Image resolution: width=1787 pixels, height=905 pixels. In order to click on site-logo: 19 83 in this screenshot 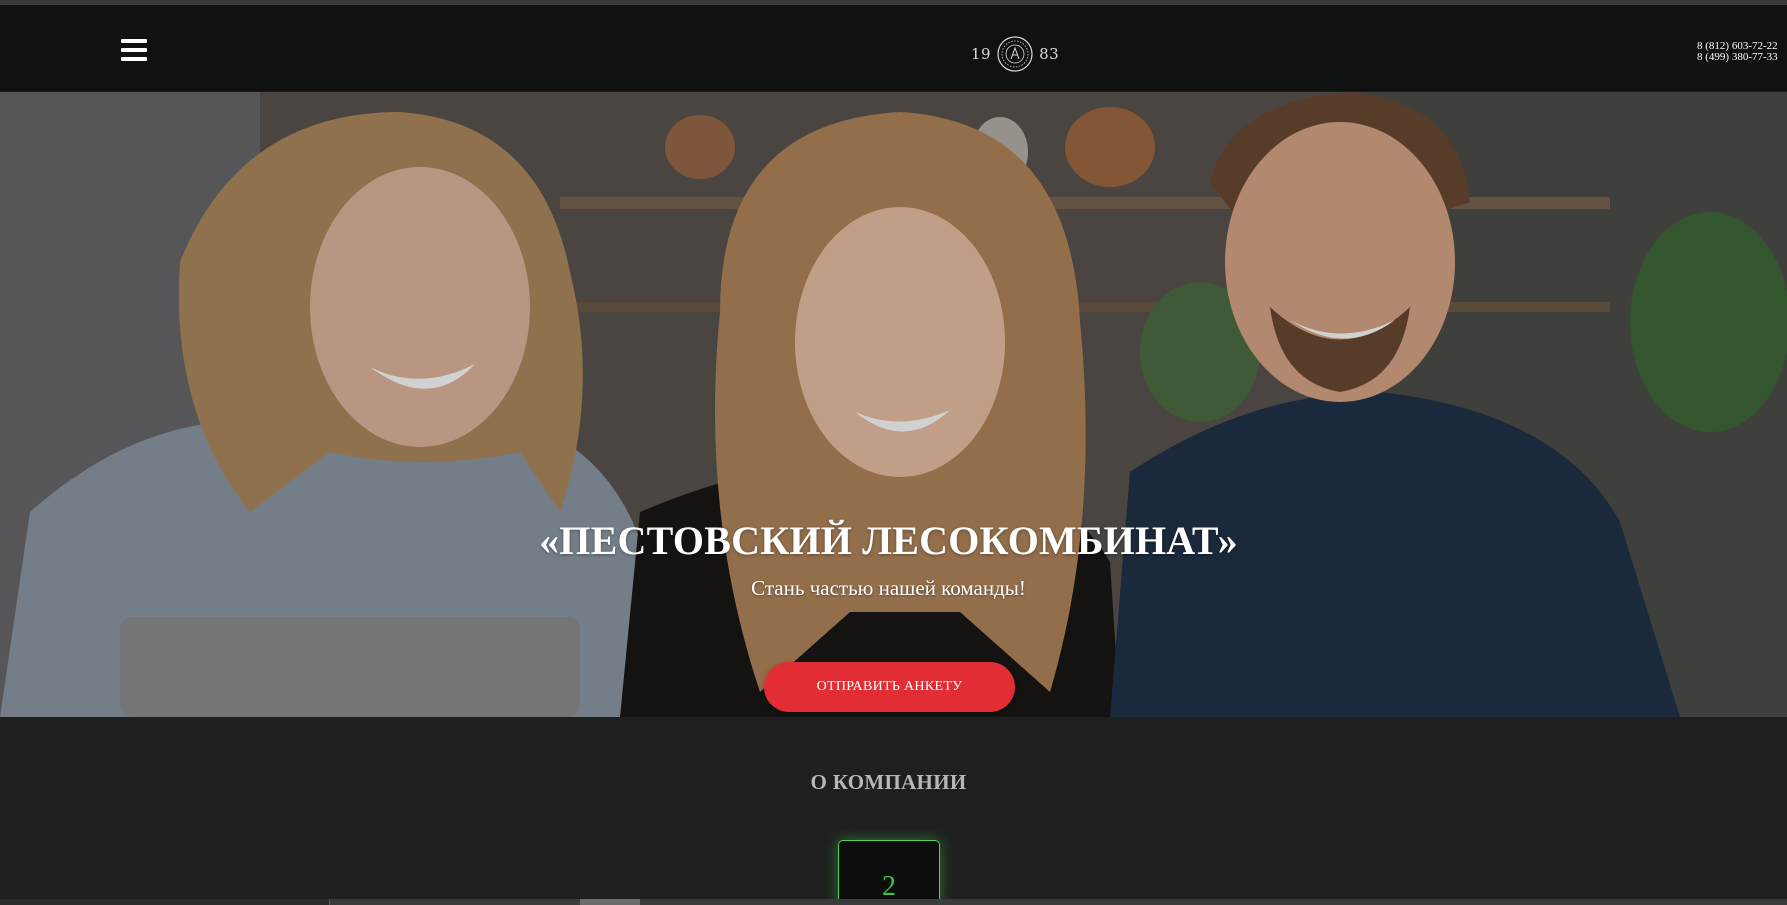, I will do `click(1015, 54)`.